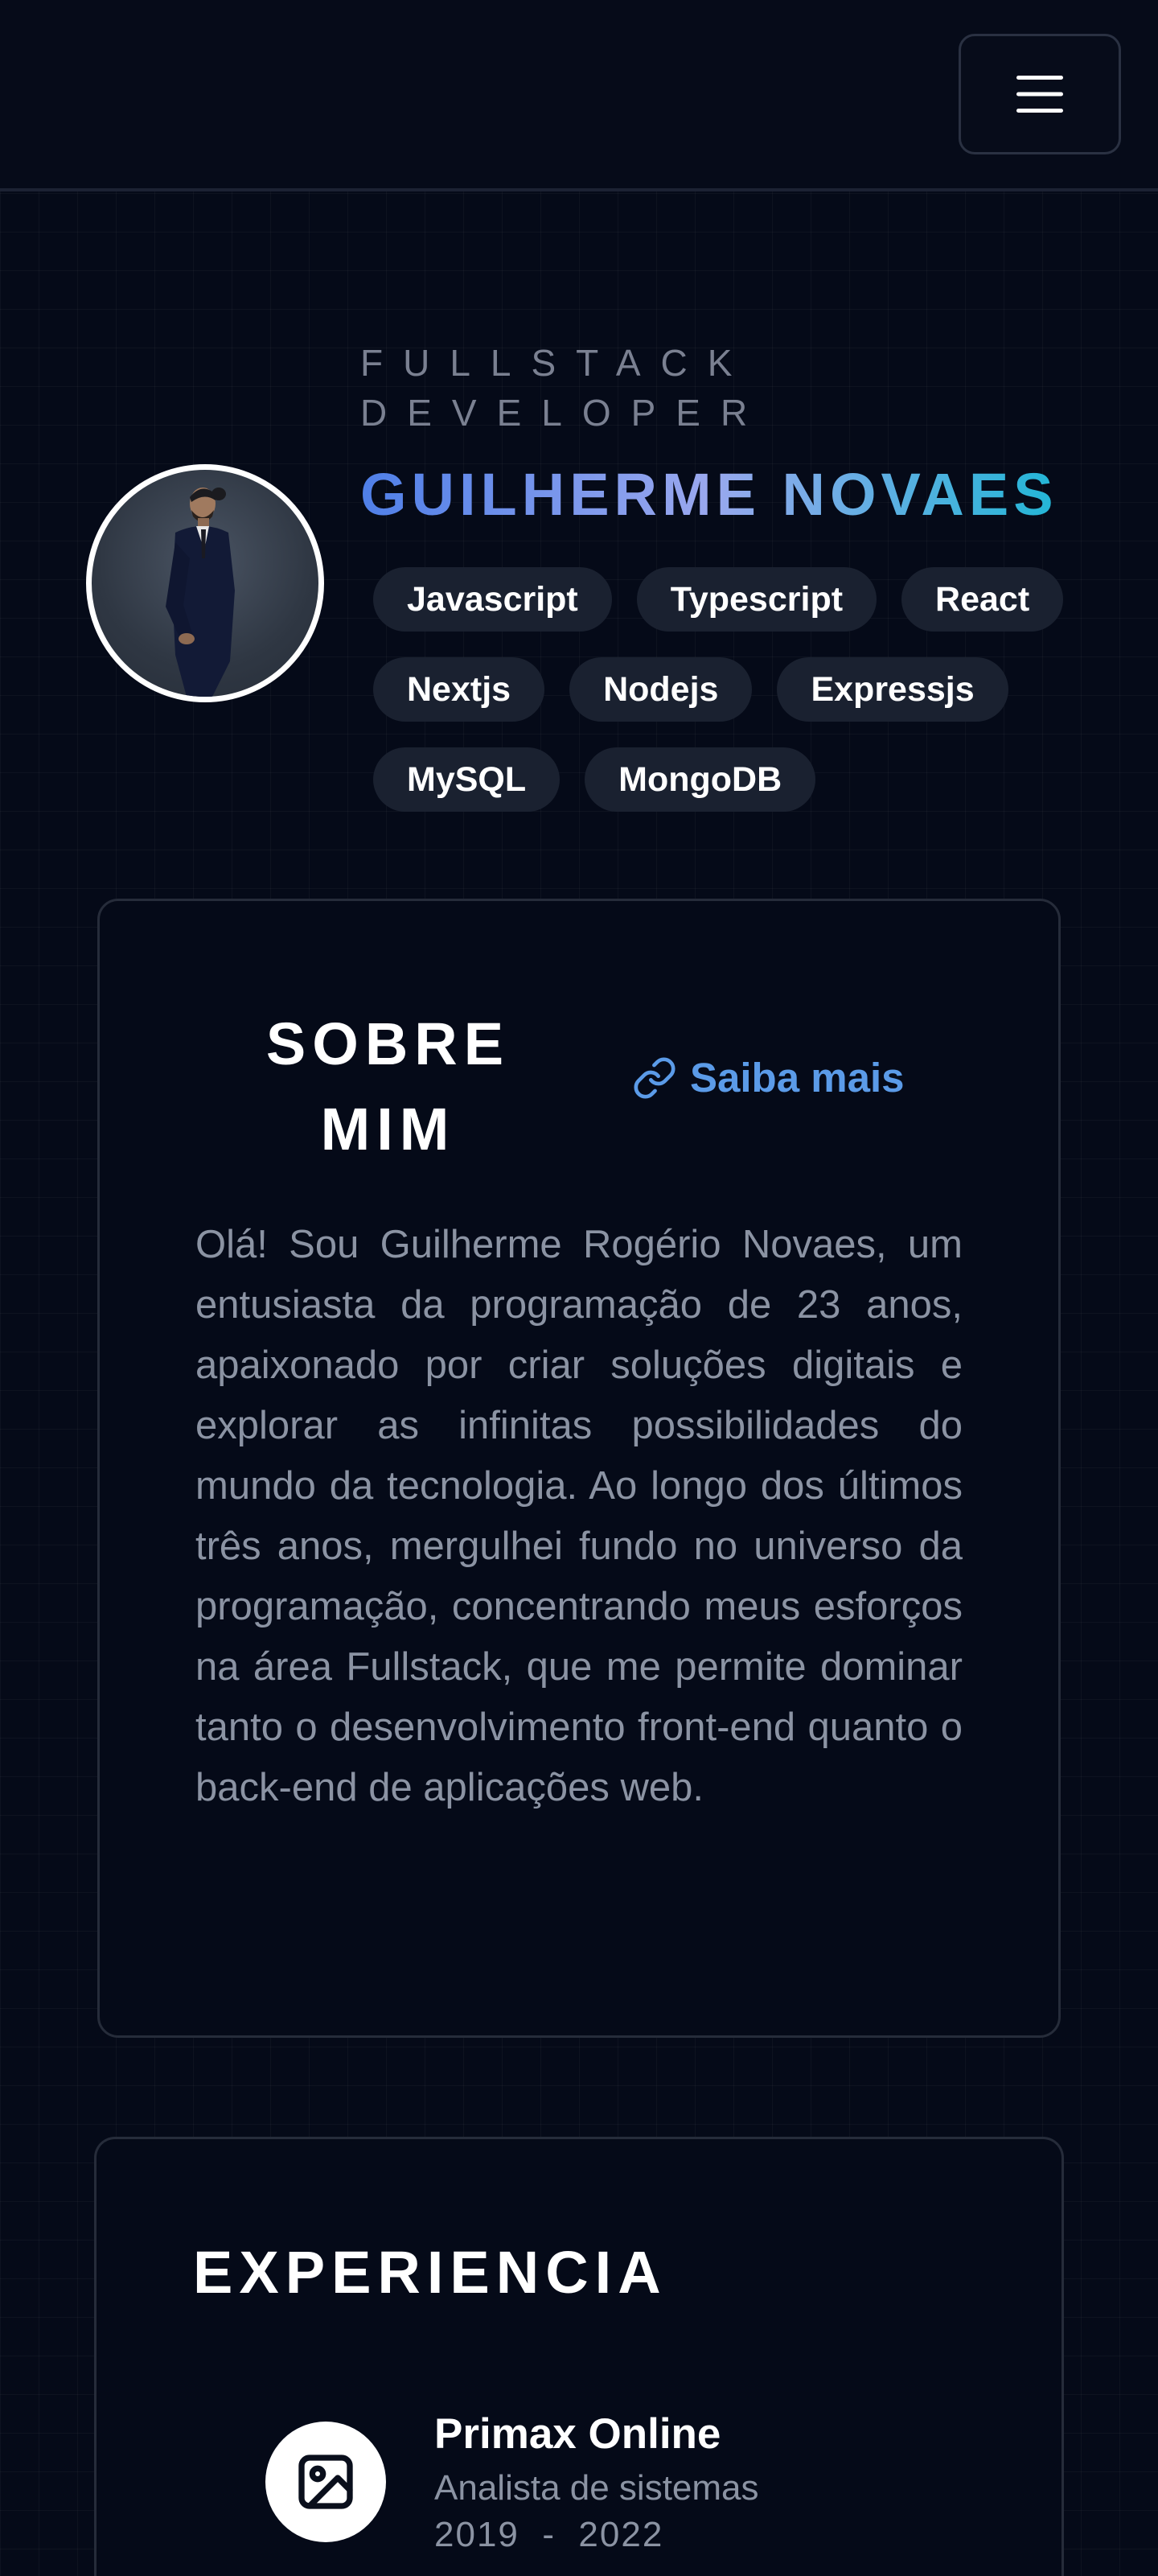 This screenshot has width=1158, height=2576. What do you see at coordinates (200, 592) in the screenshot?
I see `profile-photo` at bounding box center [200, 592].